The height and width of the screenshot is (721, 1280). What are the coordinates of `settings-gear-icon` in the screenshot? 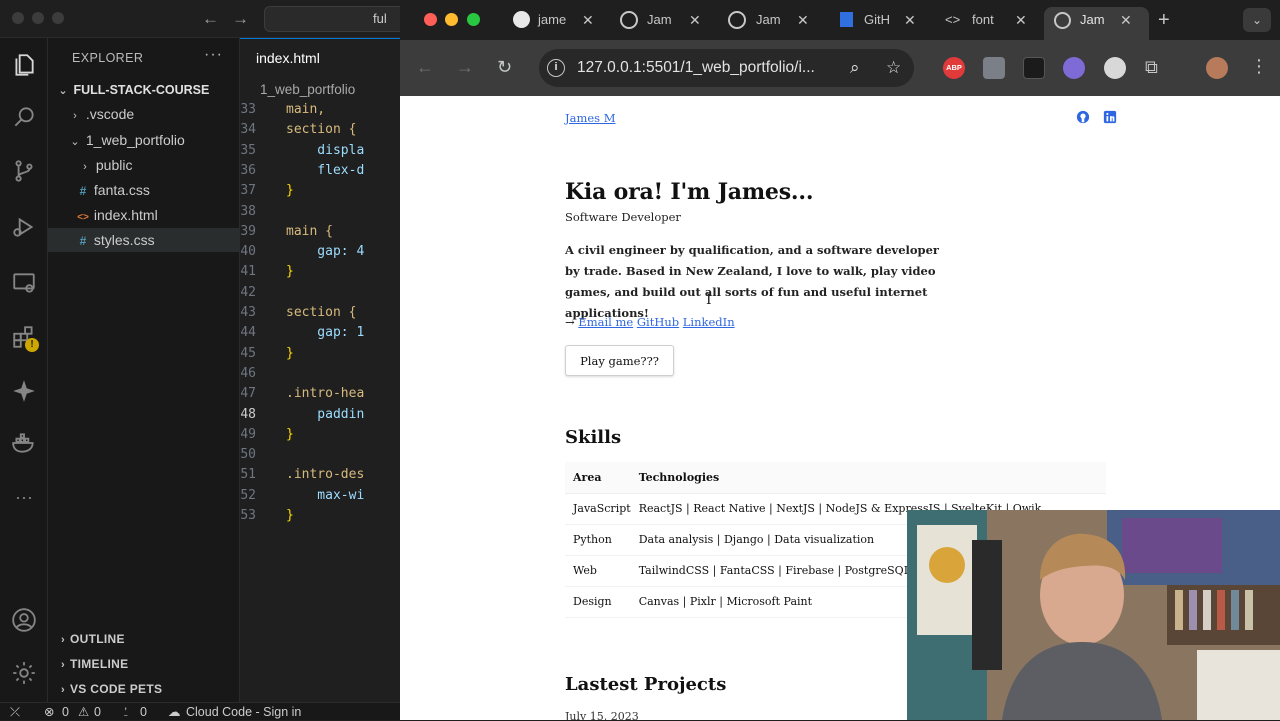 It's located at (24, 673).